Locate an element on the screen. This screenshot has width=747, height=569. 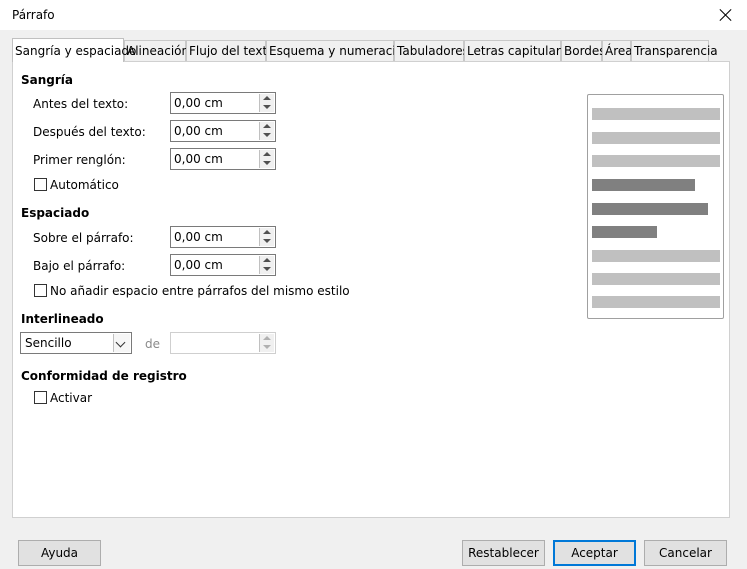
no-space-checkbox is located at coordinates (40, 290).